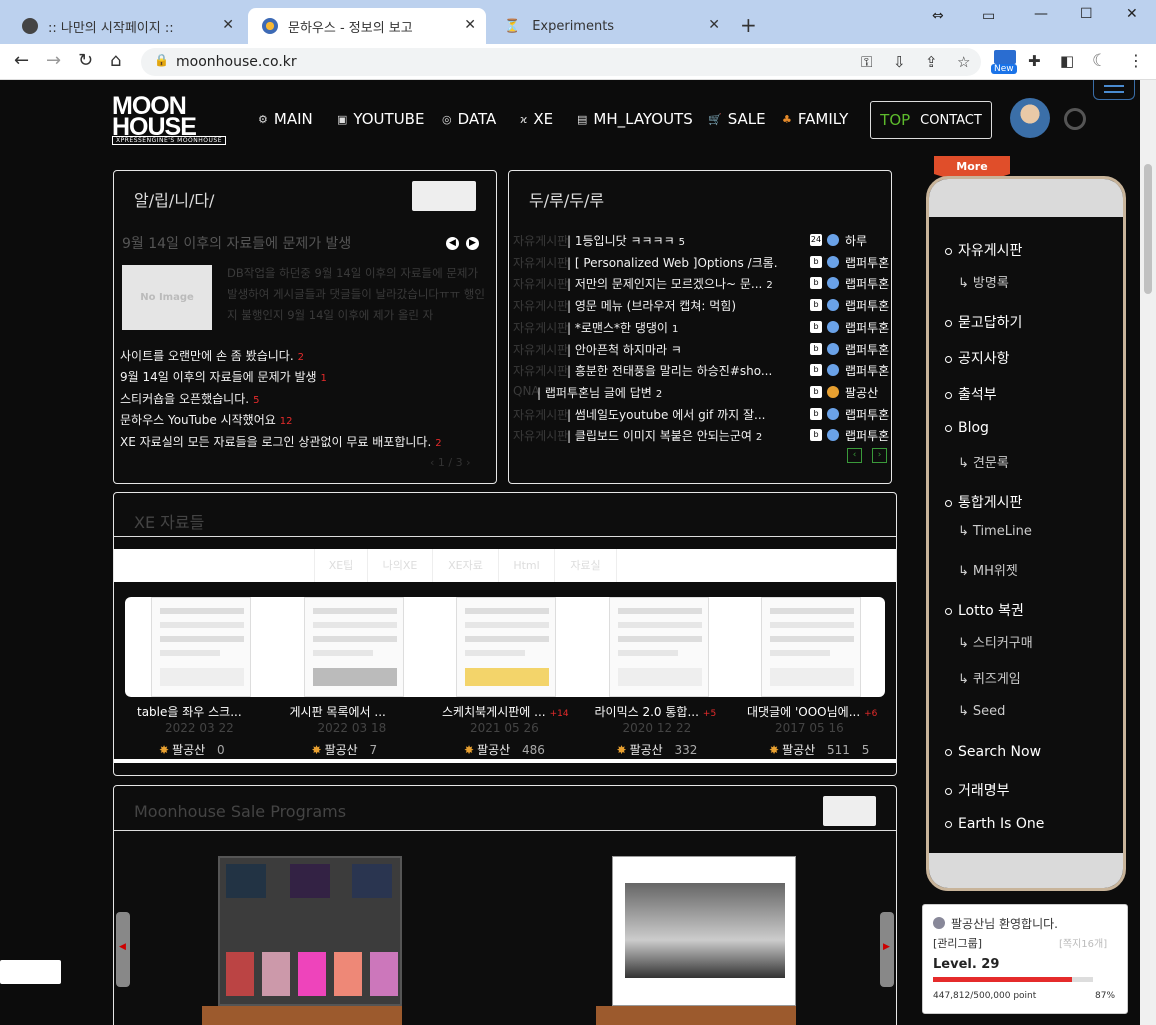 Image resolution: width=1156 pixels, height=1025 pixels. What do you see at coordinates (1083, 942) in the screenshot?
I see `message-link: [쪽지16개]` at bounding box center [1083, 942].